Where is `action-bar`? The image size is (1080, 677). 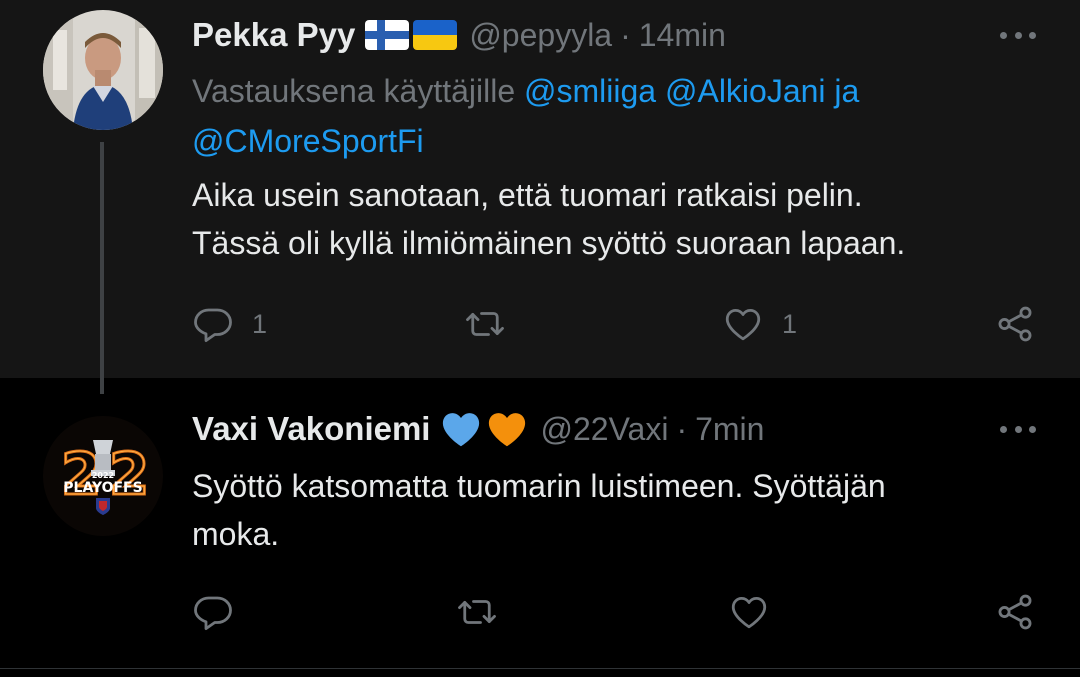
action-bar is located at coordinates (617, 612).